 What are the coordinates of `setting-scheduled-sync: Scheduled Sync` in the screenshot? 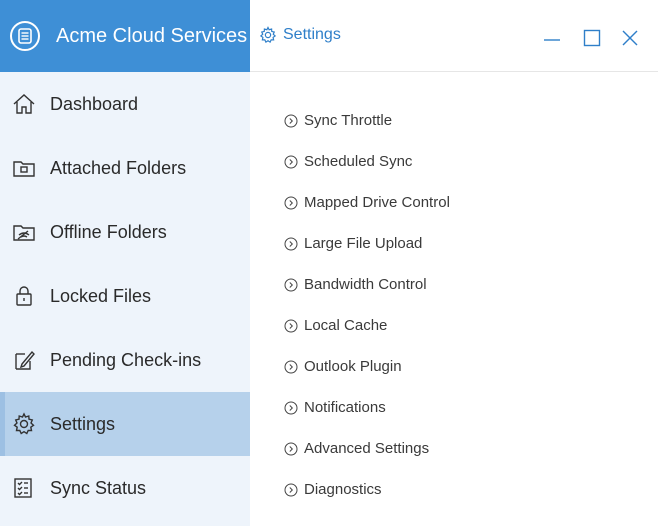 It's located at (470, 161).